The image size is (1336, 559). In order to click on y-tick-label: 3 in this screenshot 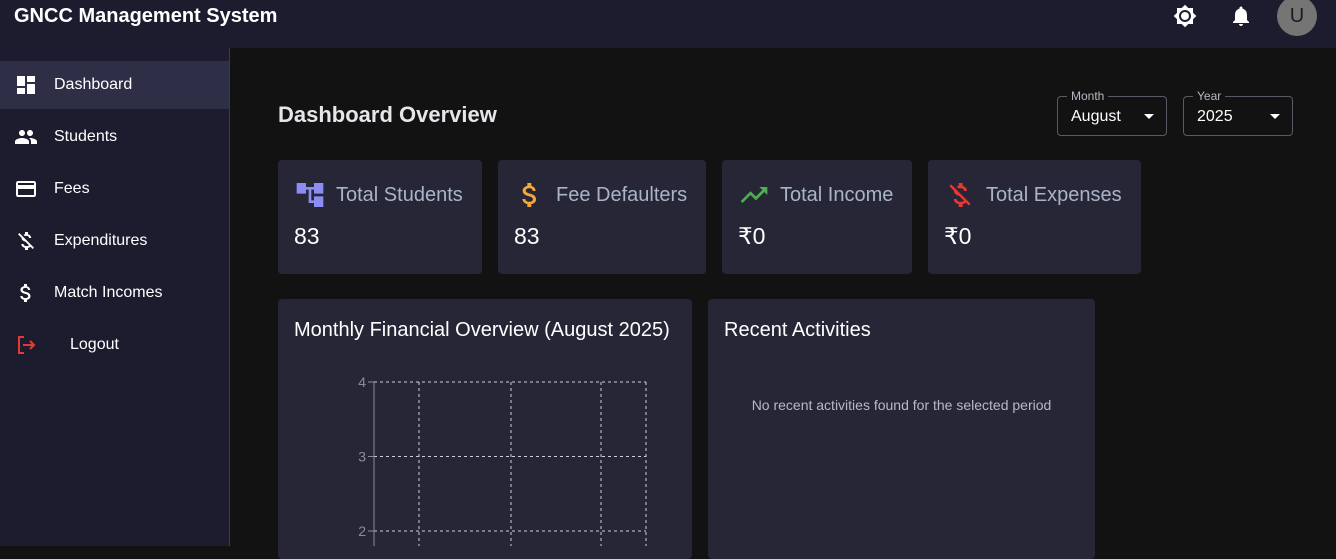, I will do `click(362, 457)`.